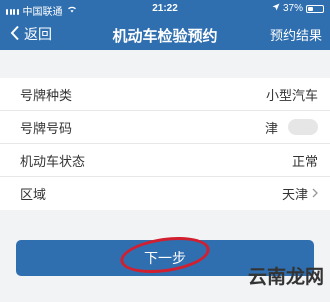 Image resolution: width=330 pixels, height=302 pixels. I want to click on field-value: 正常, so click(304, 161).